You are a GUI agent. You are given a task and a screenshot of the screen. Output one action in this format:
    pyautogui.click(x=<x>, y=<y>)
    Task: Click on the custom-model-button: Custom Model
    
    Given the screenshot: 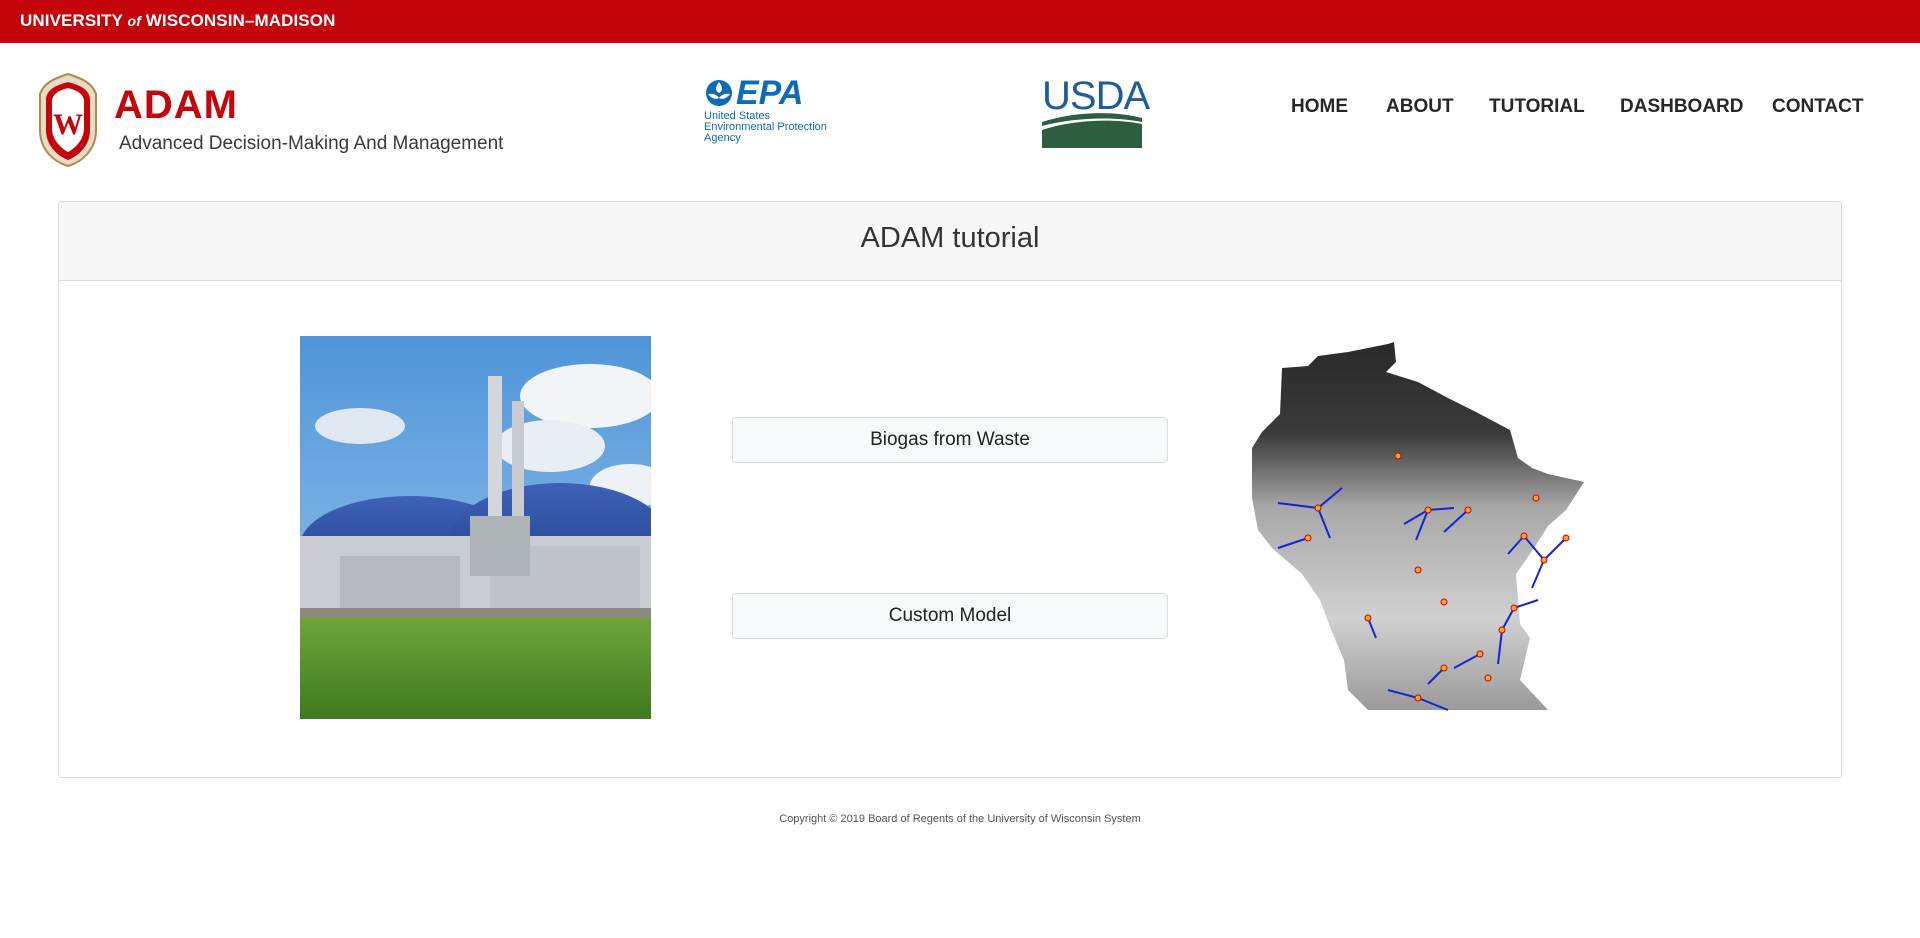 What is the action you would take?
    pyautogui.click(x=950, y=616)
    